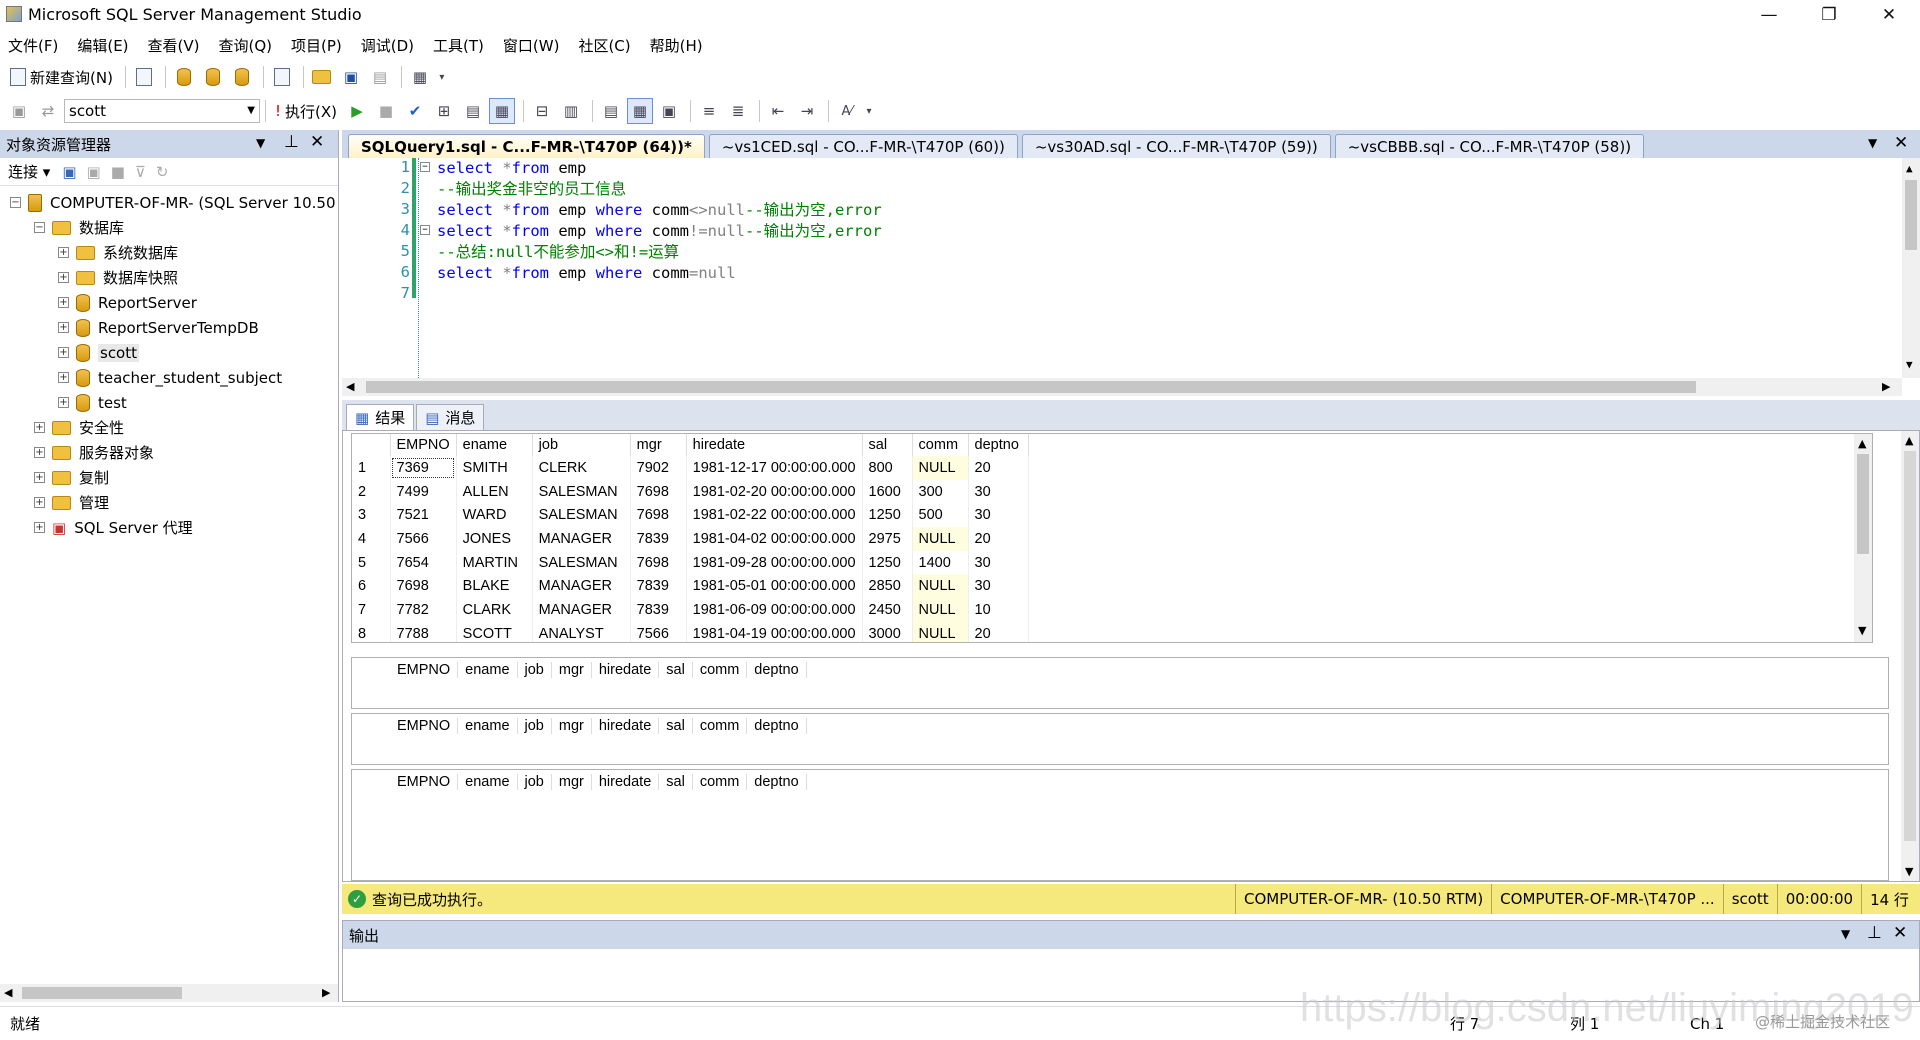  What do you see at coordinates (658, 445) in the screenshot?
I see `column-header: mgr` at bounding box center [658, 445].